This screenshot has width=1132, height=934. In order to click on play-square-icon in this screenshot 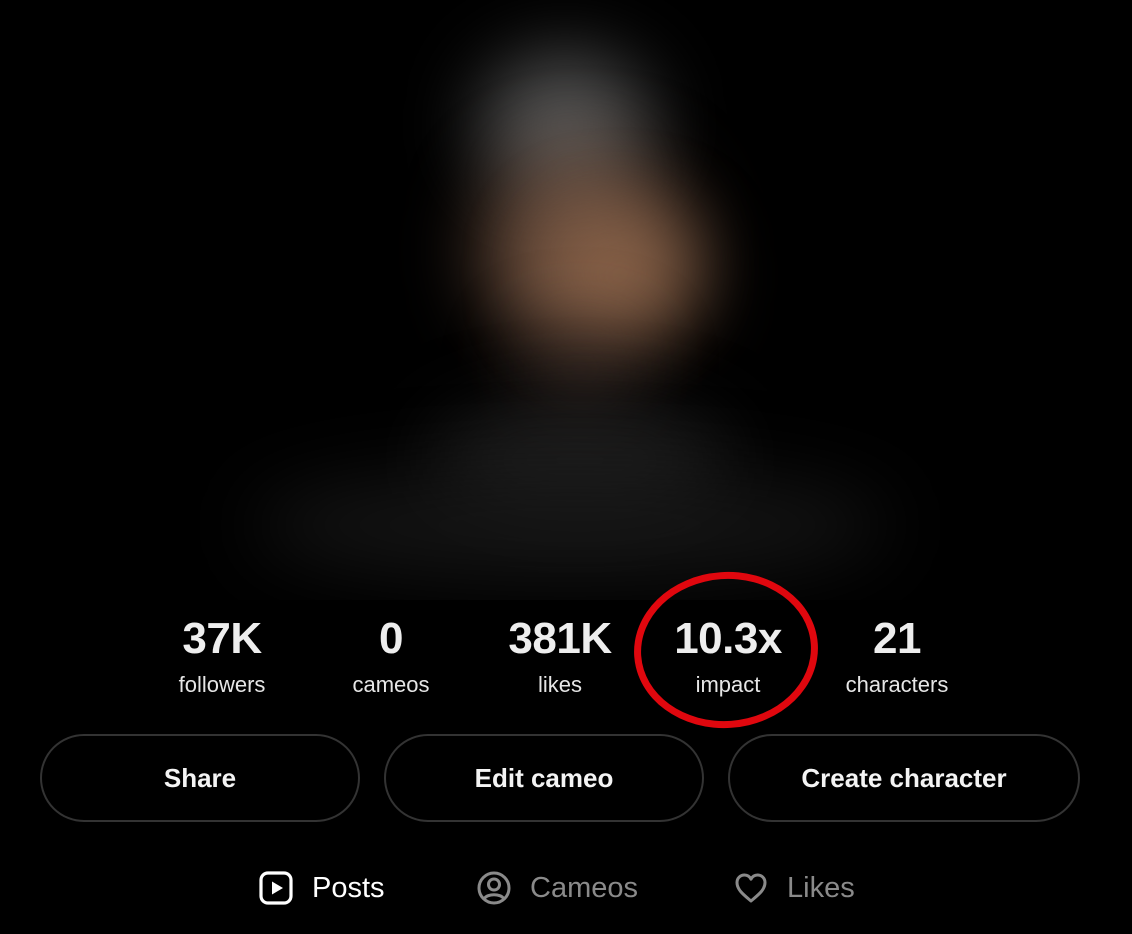, I will do `click(276, 888)`.